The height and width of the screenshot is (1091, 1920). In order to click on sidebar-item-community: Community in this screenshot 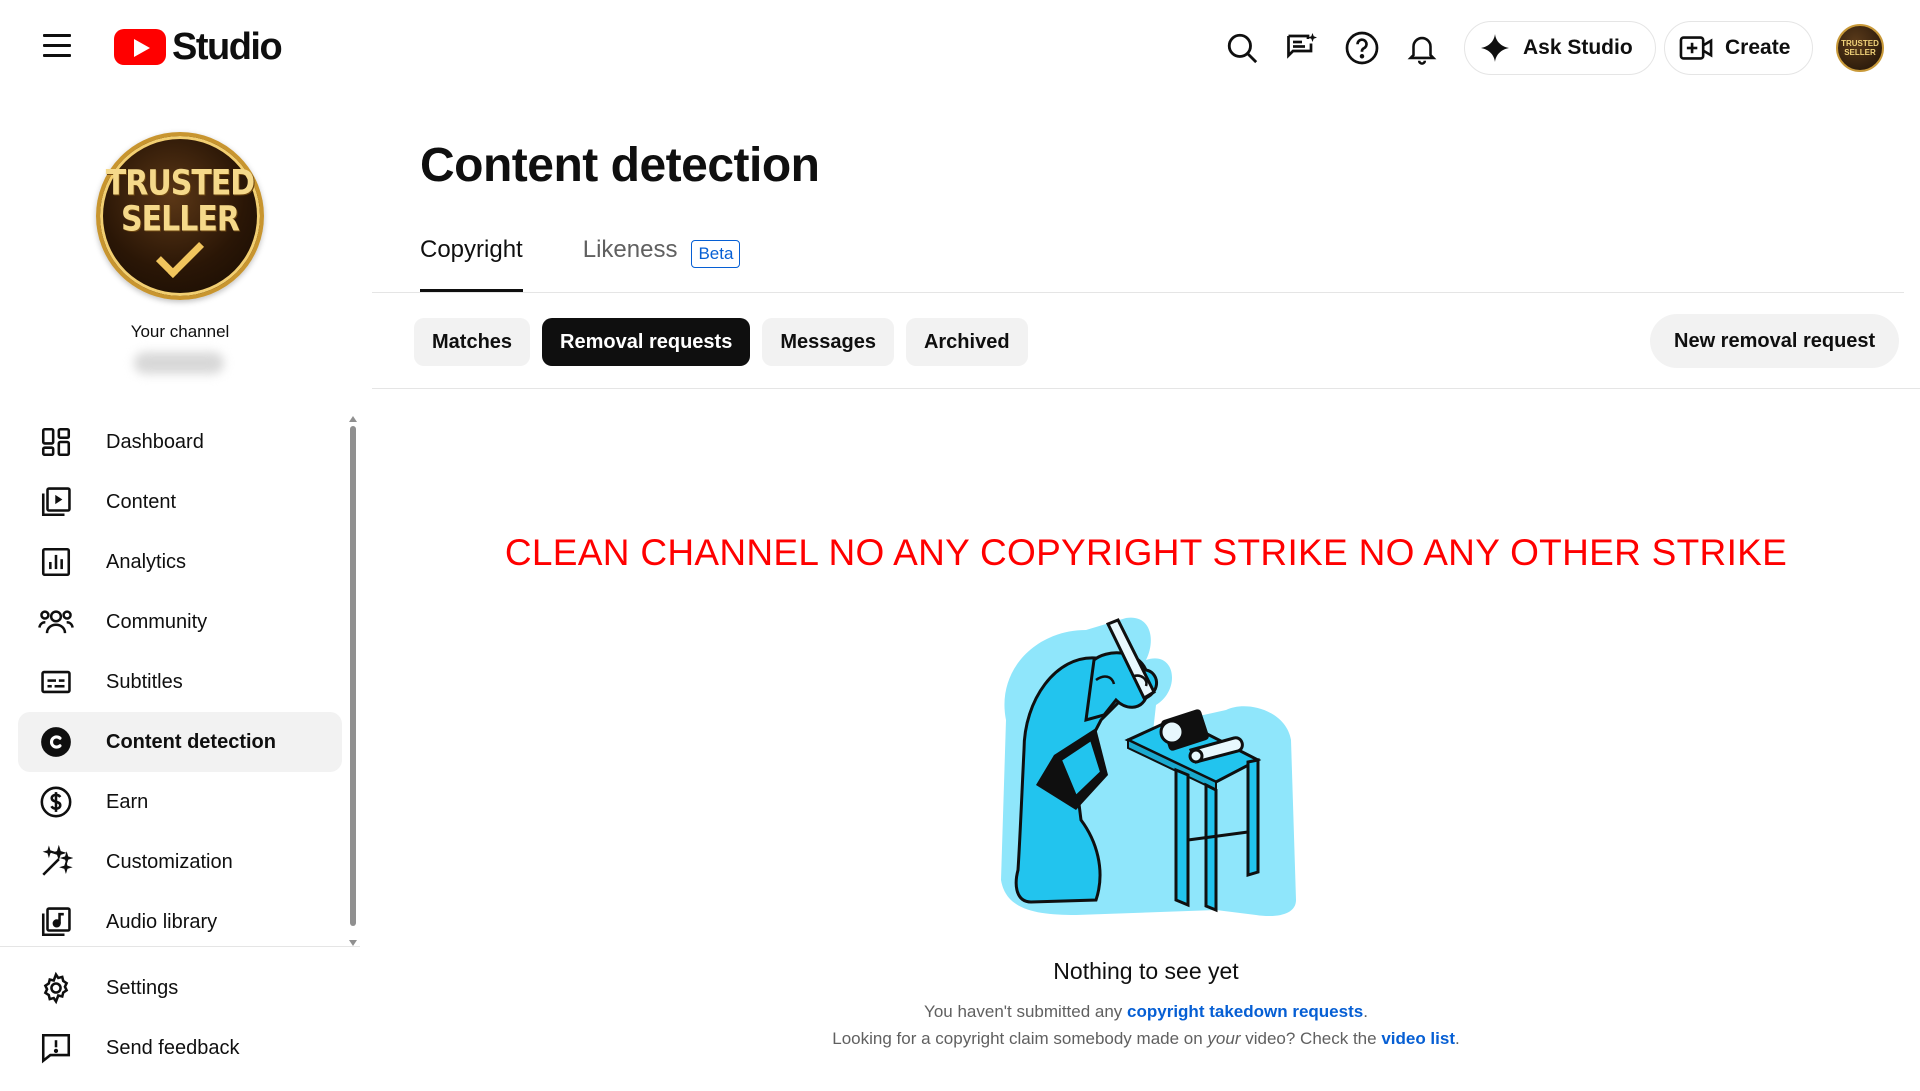, I will do `click(180, 622)`.